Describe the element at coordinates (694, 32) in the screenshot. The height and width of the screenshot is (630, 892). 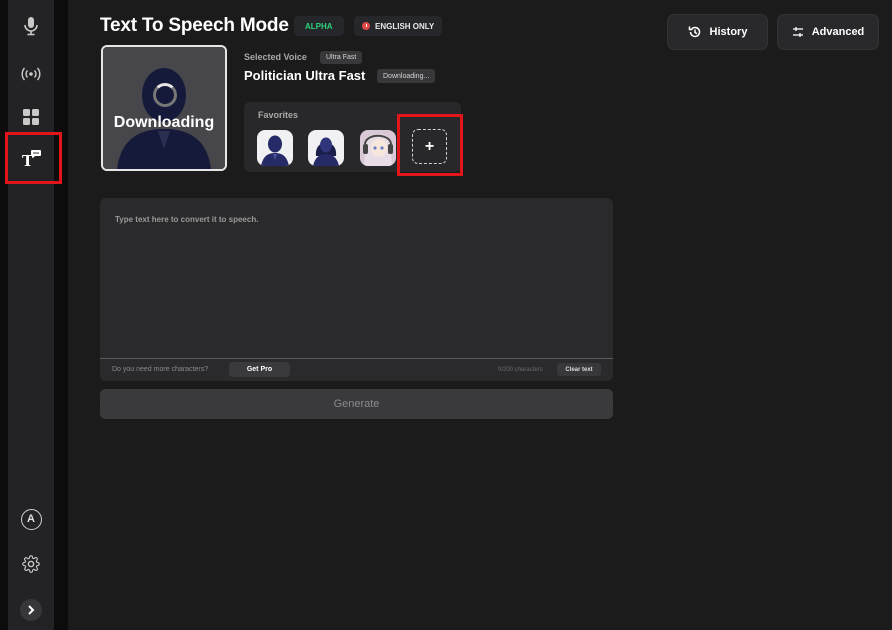
I see `history-icon` at that location.